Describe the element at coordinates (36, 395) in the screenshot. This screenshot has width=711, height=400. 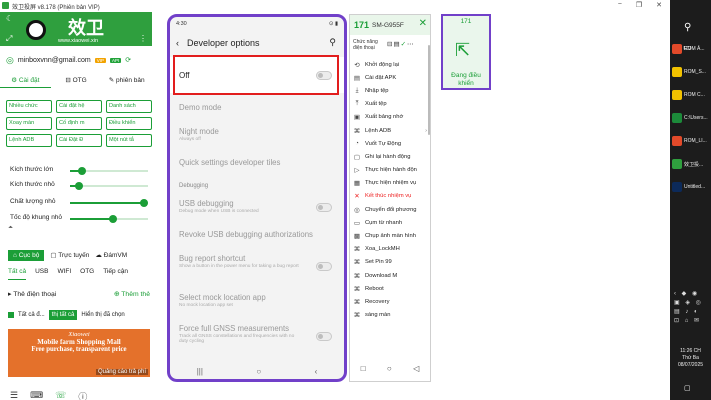
I see `keyboard-icon: ⌨` at that location.